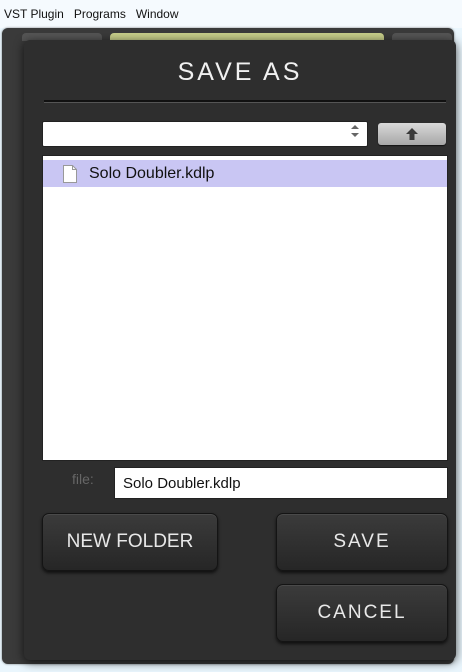 The height and width of the screenshot is (672, 462). What do you see at coordinates (83, 479) in the screenshot?
I see `file-field-label: file:` at bounding box center [83, 479].